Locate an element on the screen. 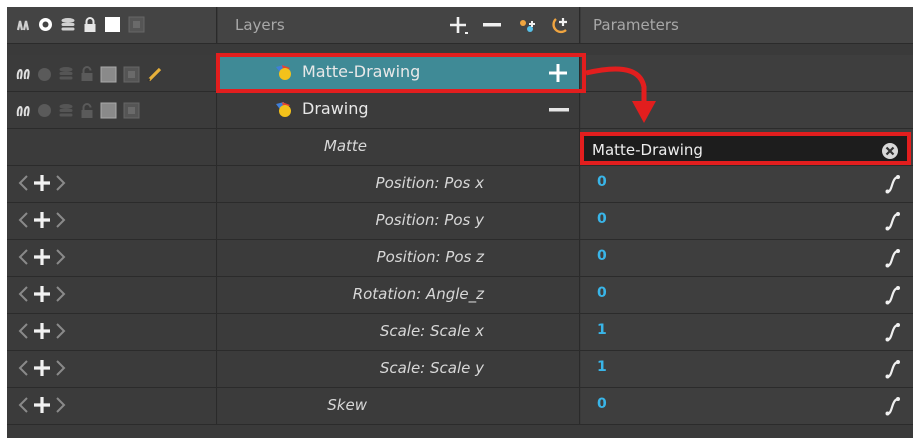  attribute-label-cell: Rotation: Angle_z is located at coordinates (399, 295).